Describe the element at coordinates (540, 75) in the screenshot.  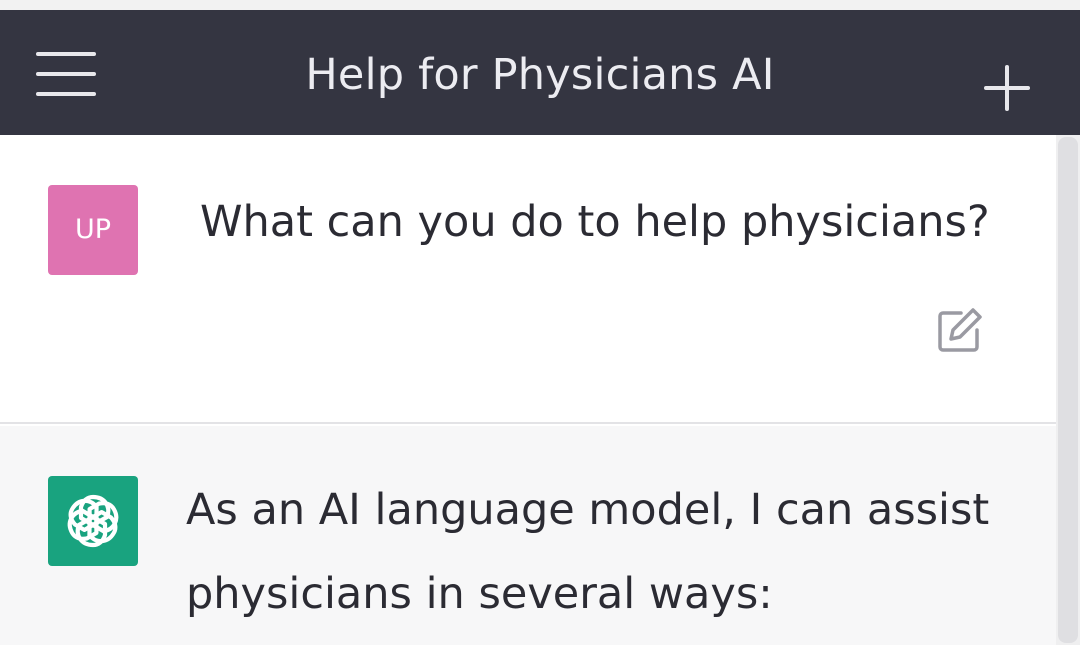
I see `page-title: Help for Physicians AI` at that location.